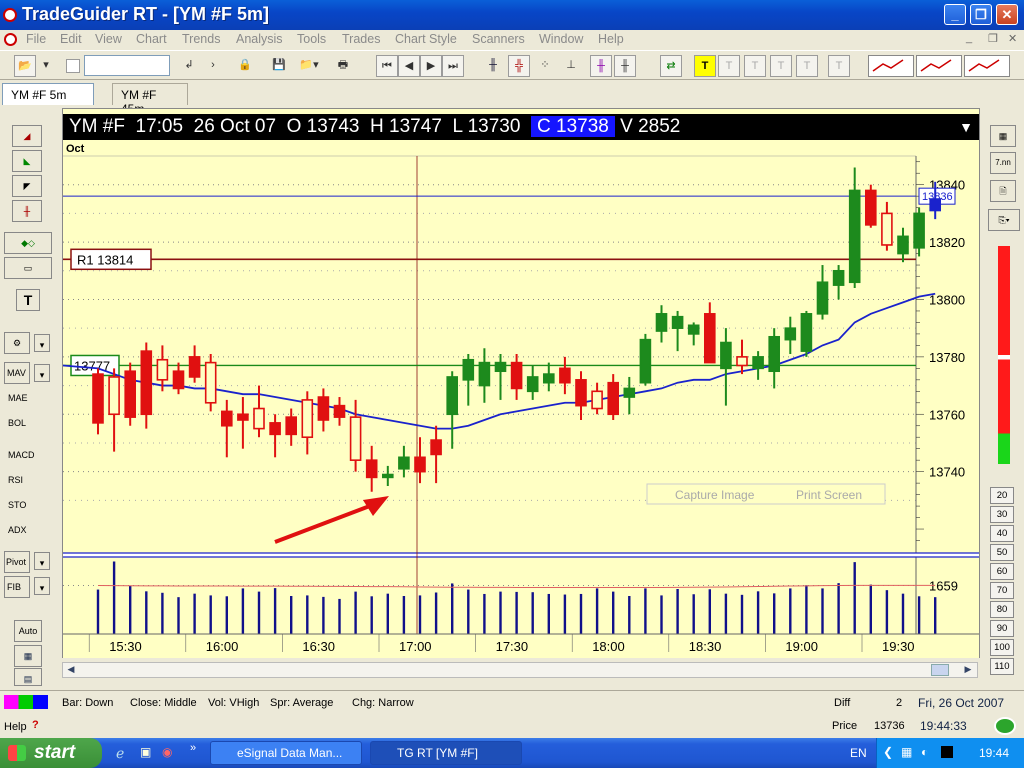  I want to click on tray-network-icon: ▦, so click(906, 752).